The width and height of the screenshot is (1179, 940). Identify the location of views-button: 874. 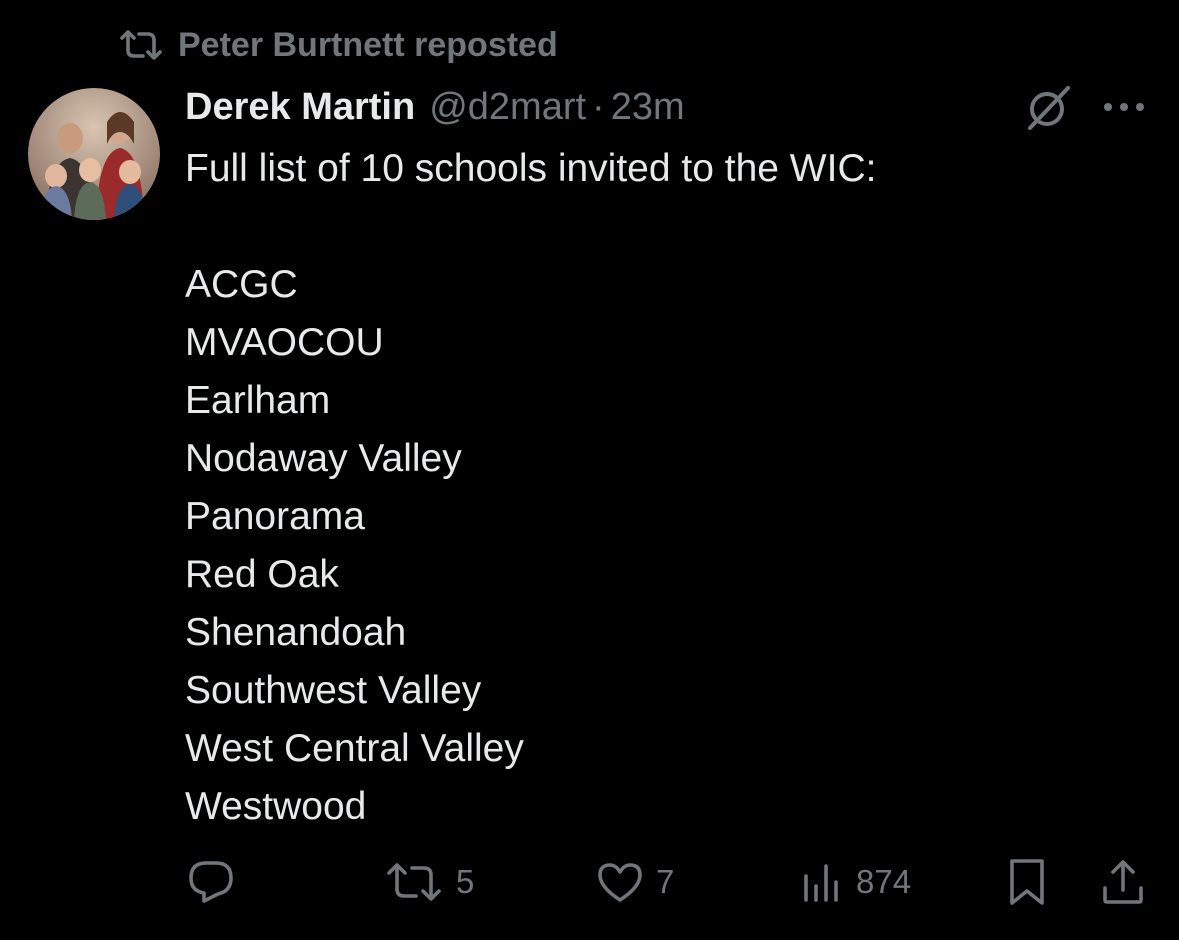
(855, 882).